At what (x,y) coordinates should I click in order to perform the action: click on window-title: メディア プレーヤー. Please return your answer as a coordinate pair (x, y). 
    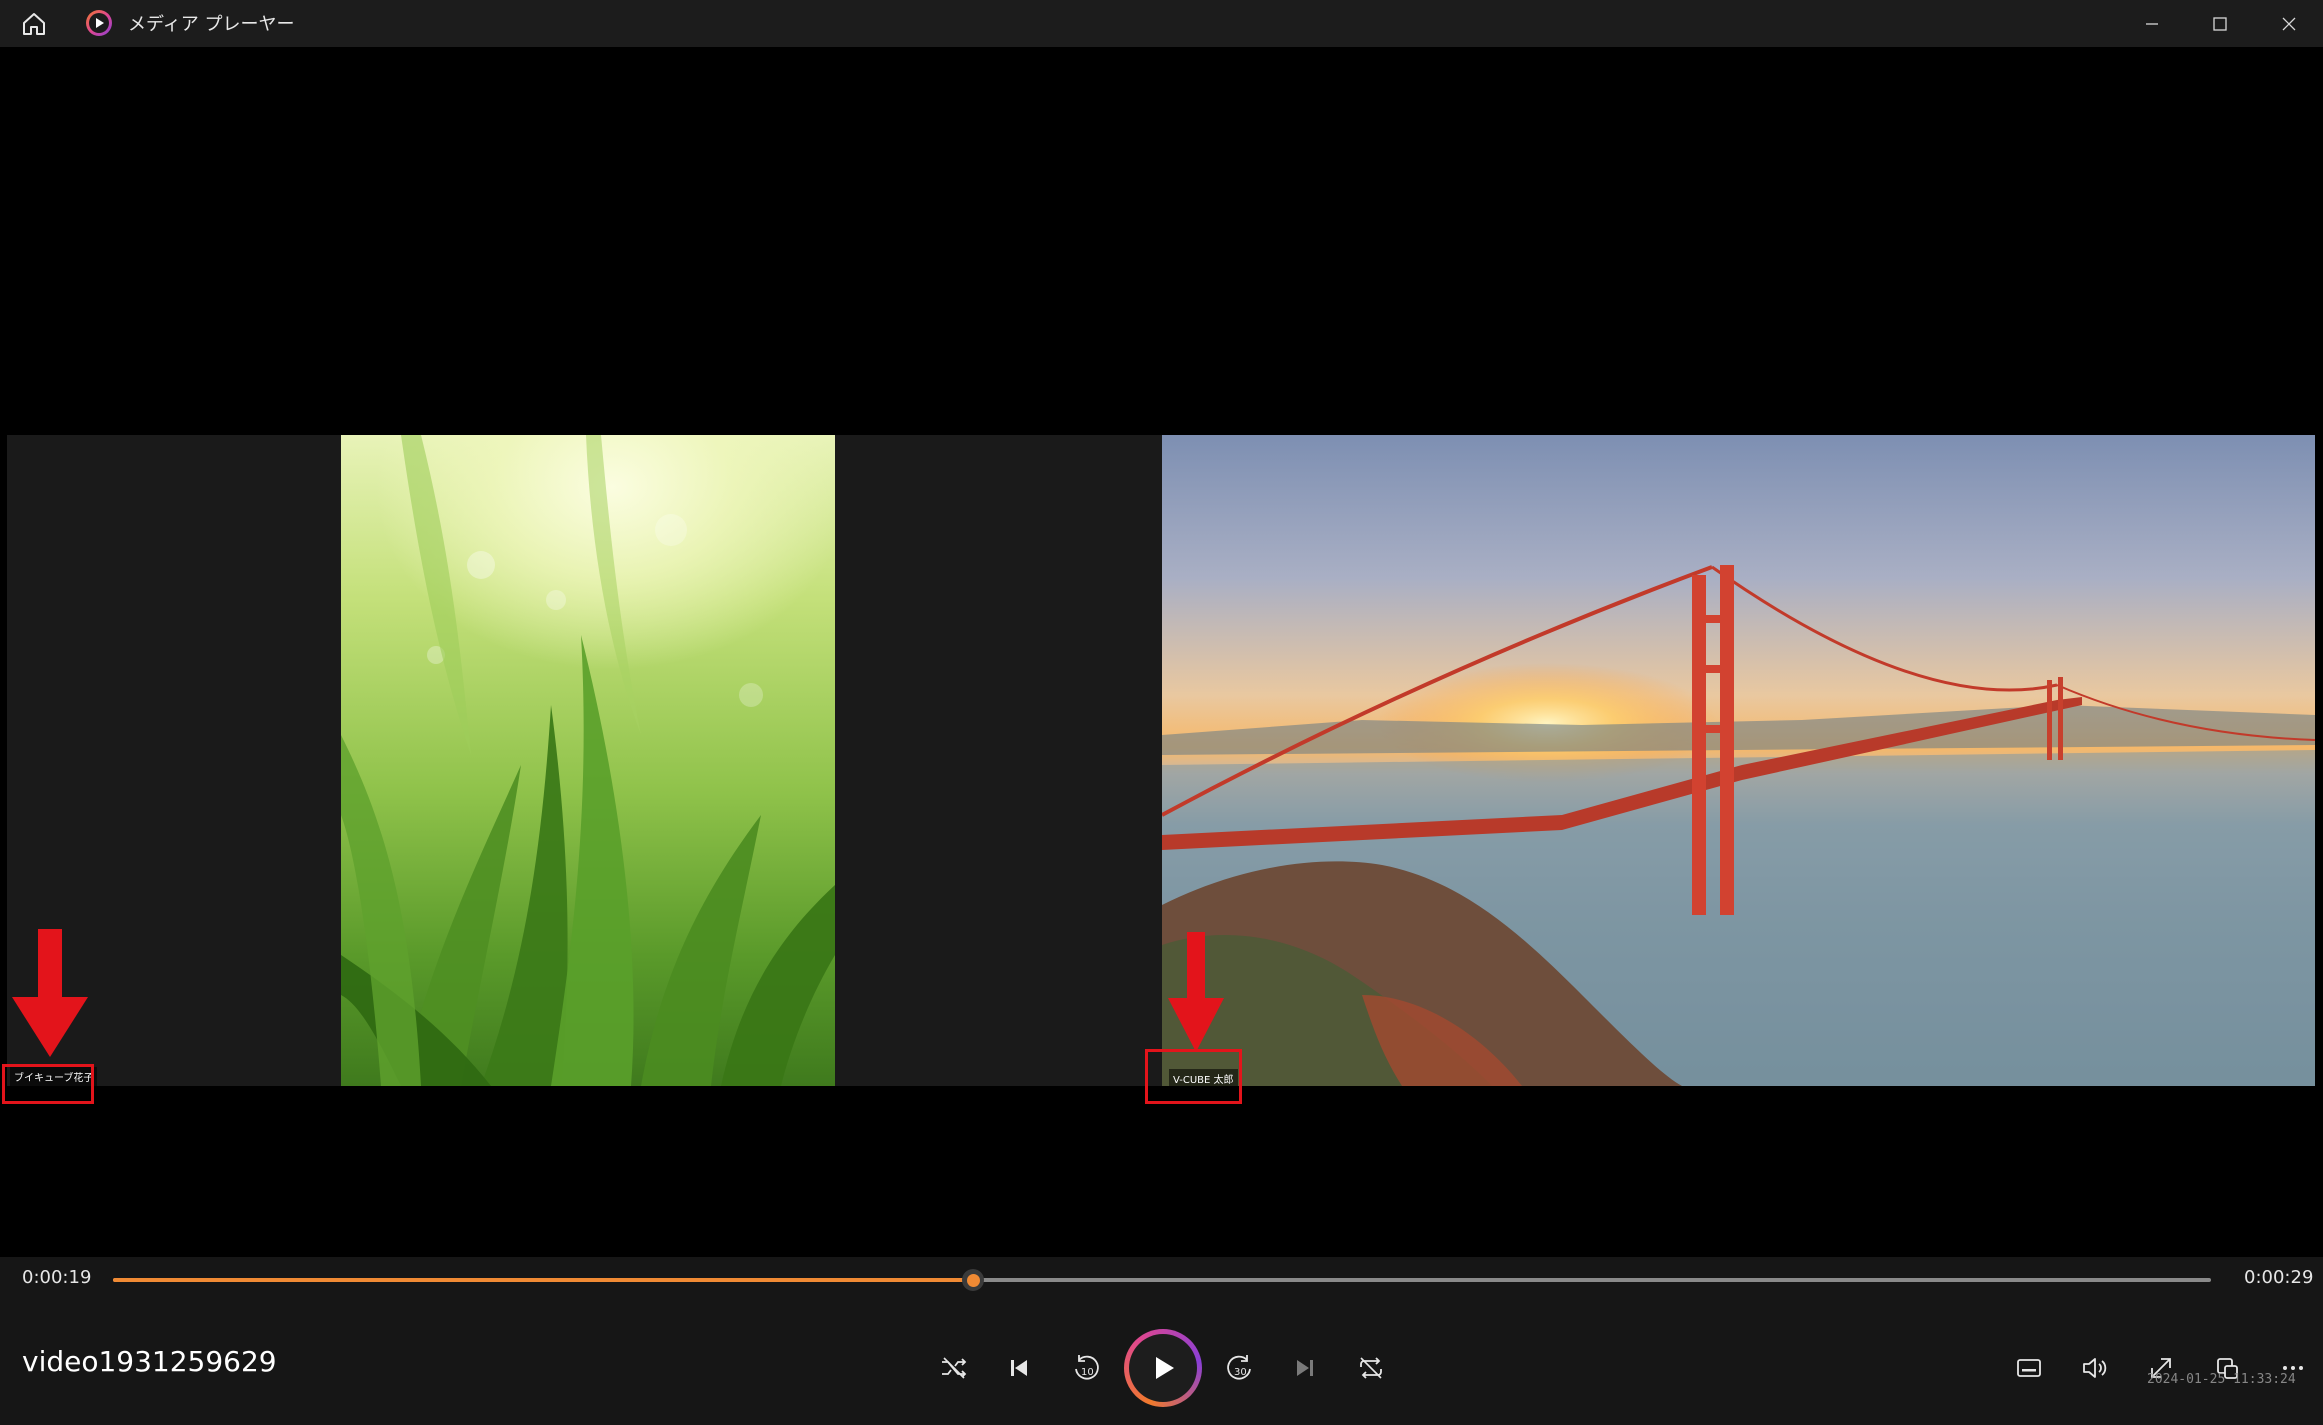
    Looking at the image, I should click on (211, 24).